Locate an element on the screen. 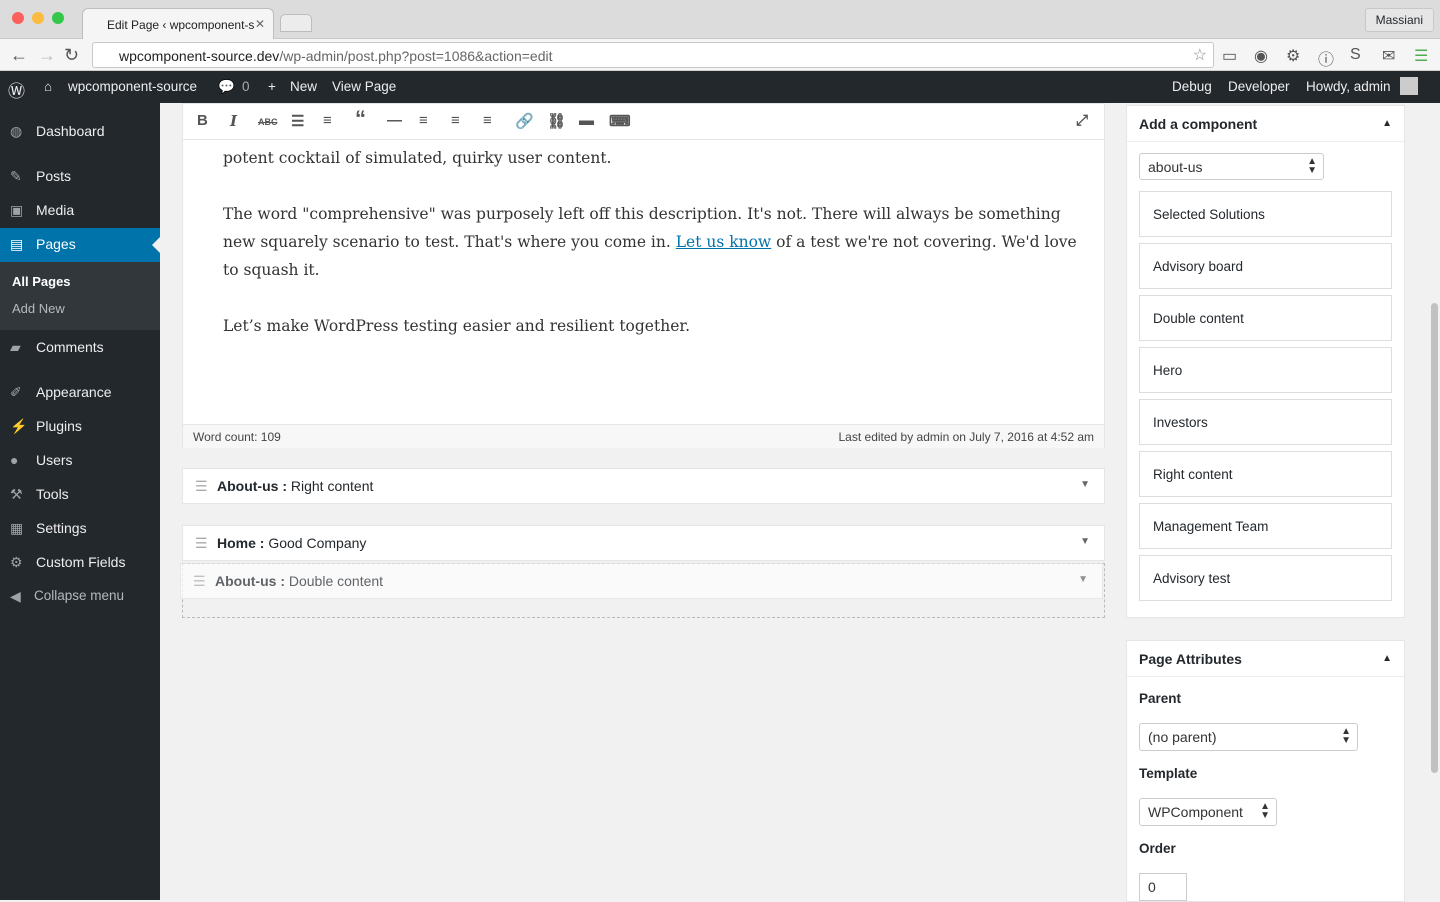 The image size is (1440, 902). submenu-all-pages: All Pages is located at coordinates (41, 281).